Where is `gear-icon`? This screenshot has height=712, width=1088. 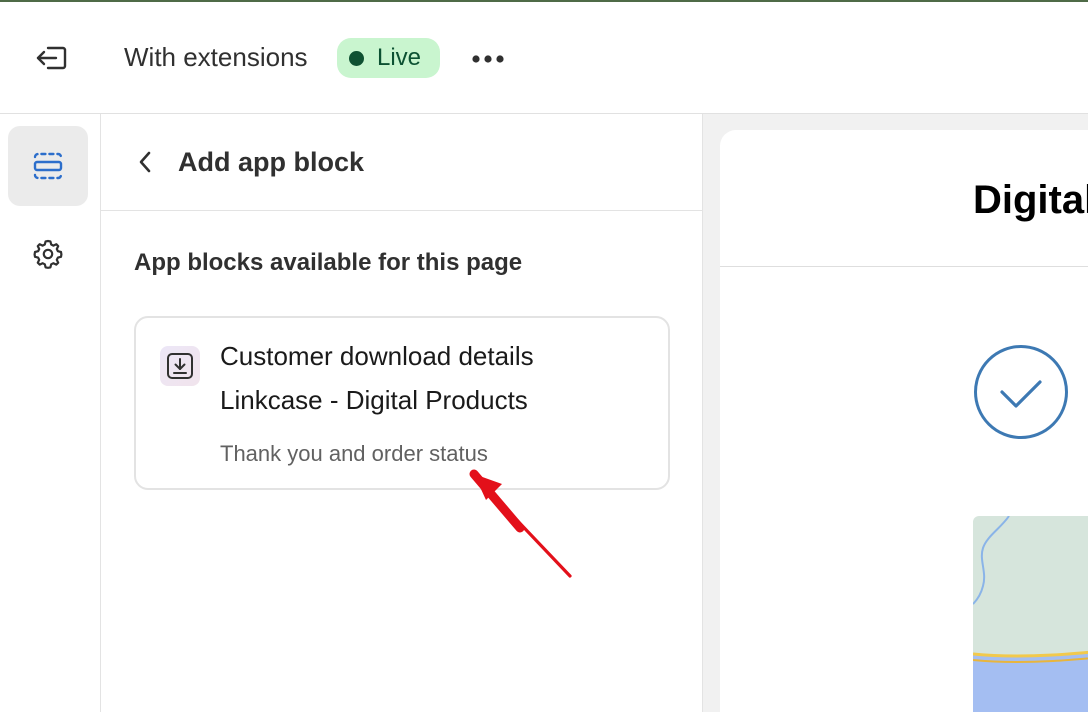
gear-icon is located at coordinates (48, 254).